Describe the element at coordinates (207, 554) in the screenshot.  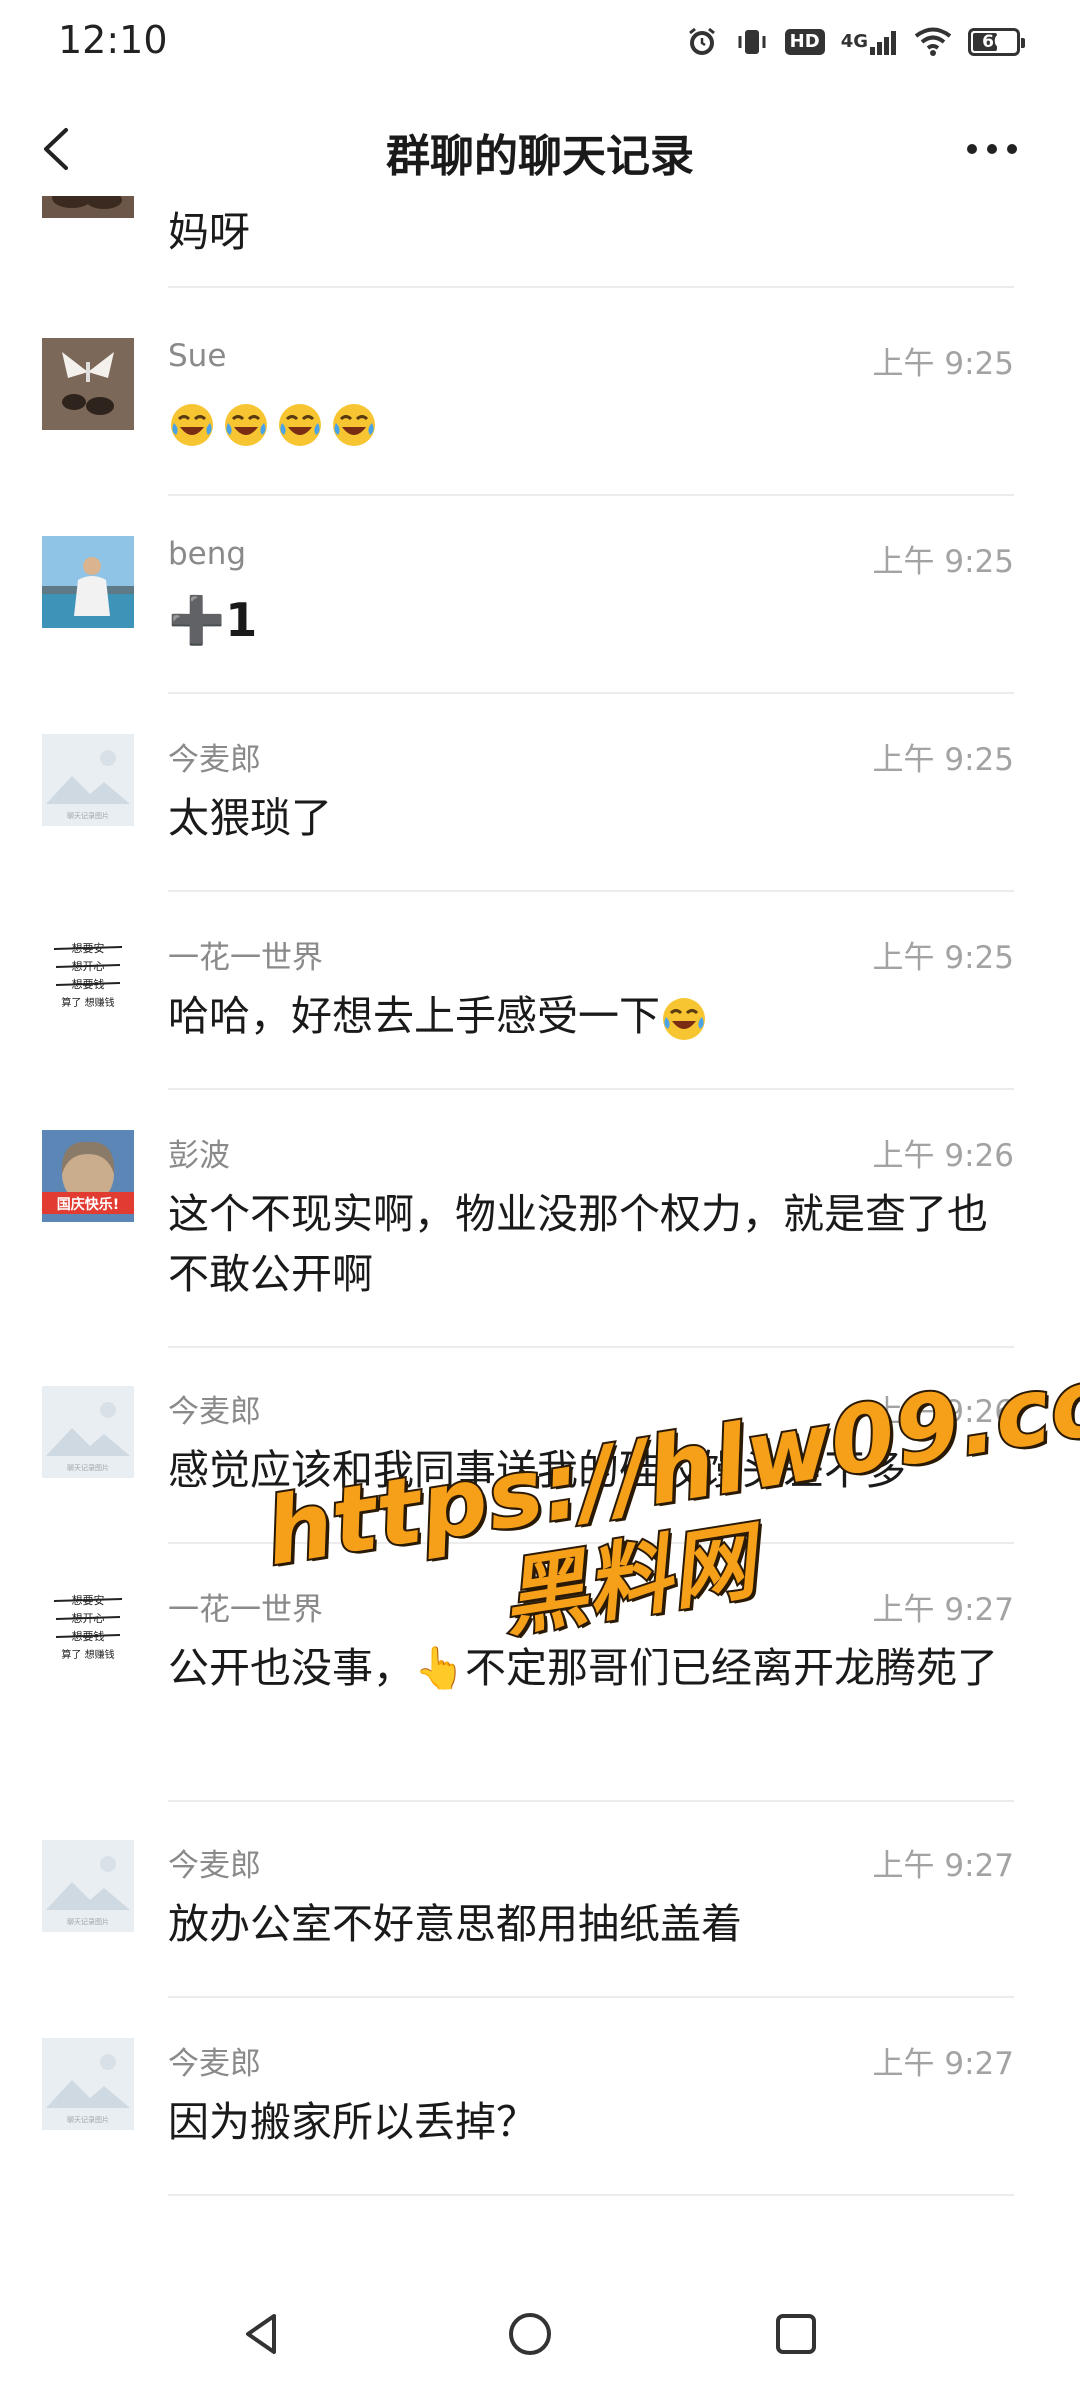
I see `sender-name: beng` at that location.